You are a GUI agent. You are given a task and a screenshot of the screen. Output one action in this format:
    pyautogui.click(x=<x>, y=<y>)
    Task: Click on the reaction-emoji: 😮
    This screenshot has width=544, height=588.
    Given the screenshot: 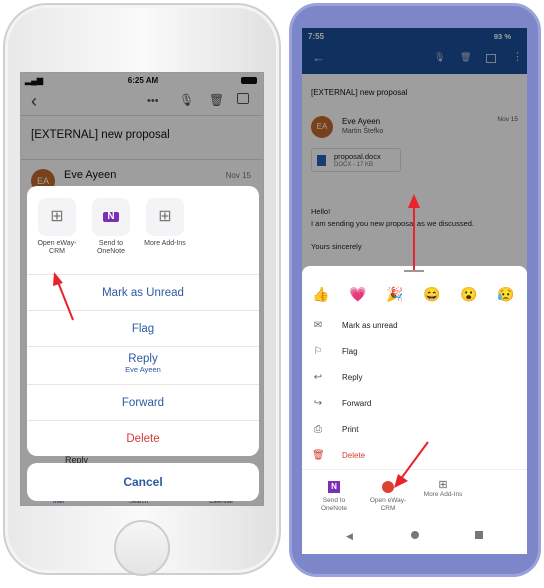 What is the action you would take?
    pyautogui.click(x=468, y=294)
    